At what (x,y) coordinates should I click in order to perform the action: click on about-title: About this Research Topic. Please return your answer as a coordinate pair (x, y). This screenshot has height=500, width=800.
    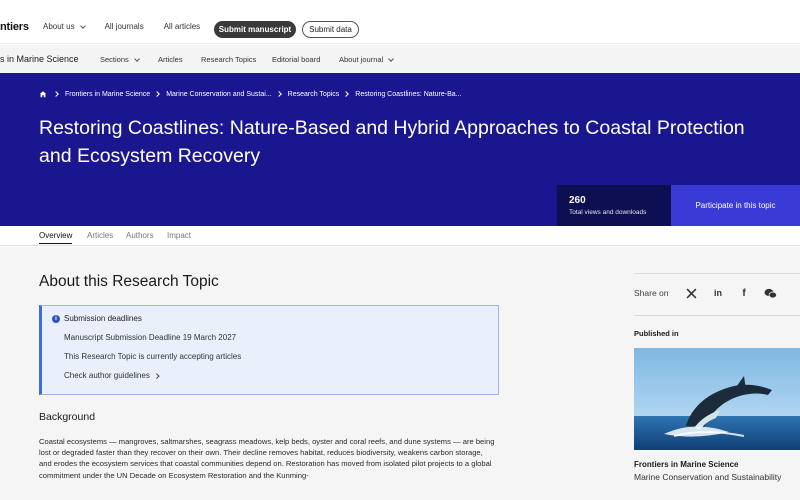
    Looking at the image, I should click on (129, 281).